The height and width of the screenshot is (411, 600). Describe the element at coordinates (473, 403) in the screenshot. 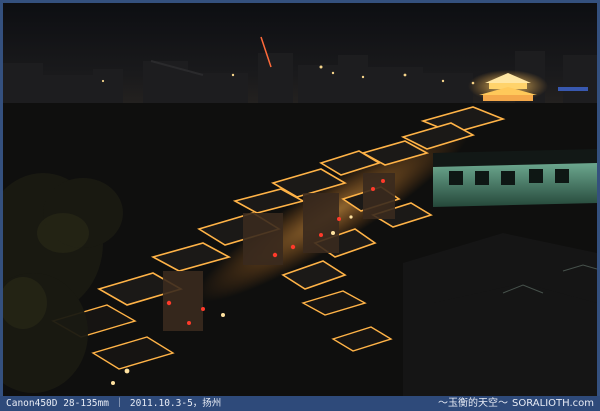

I see `blog-title: ～玉衡的天空～` at that location.